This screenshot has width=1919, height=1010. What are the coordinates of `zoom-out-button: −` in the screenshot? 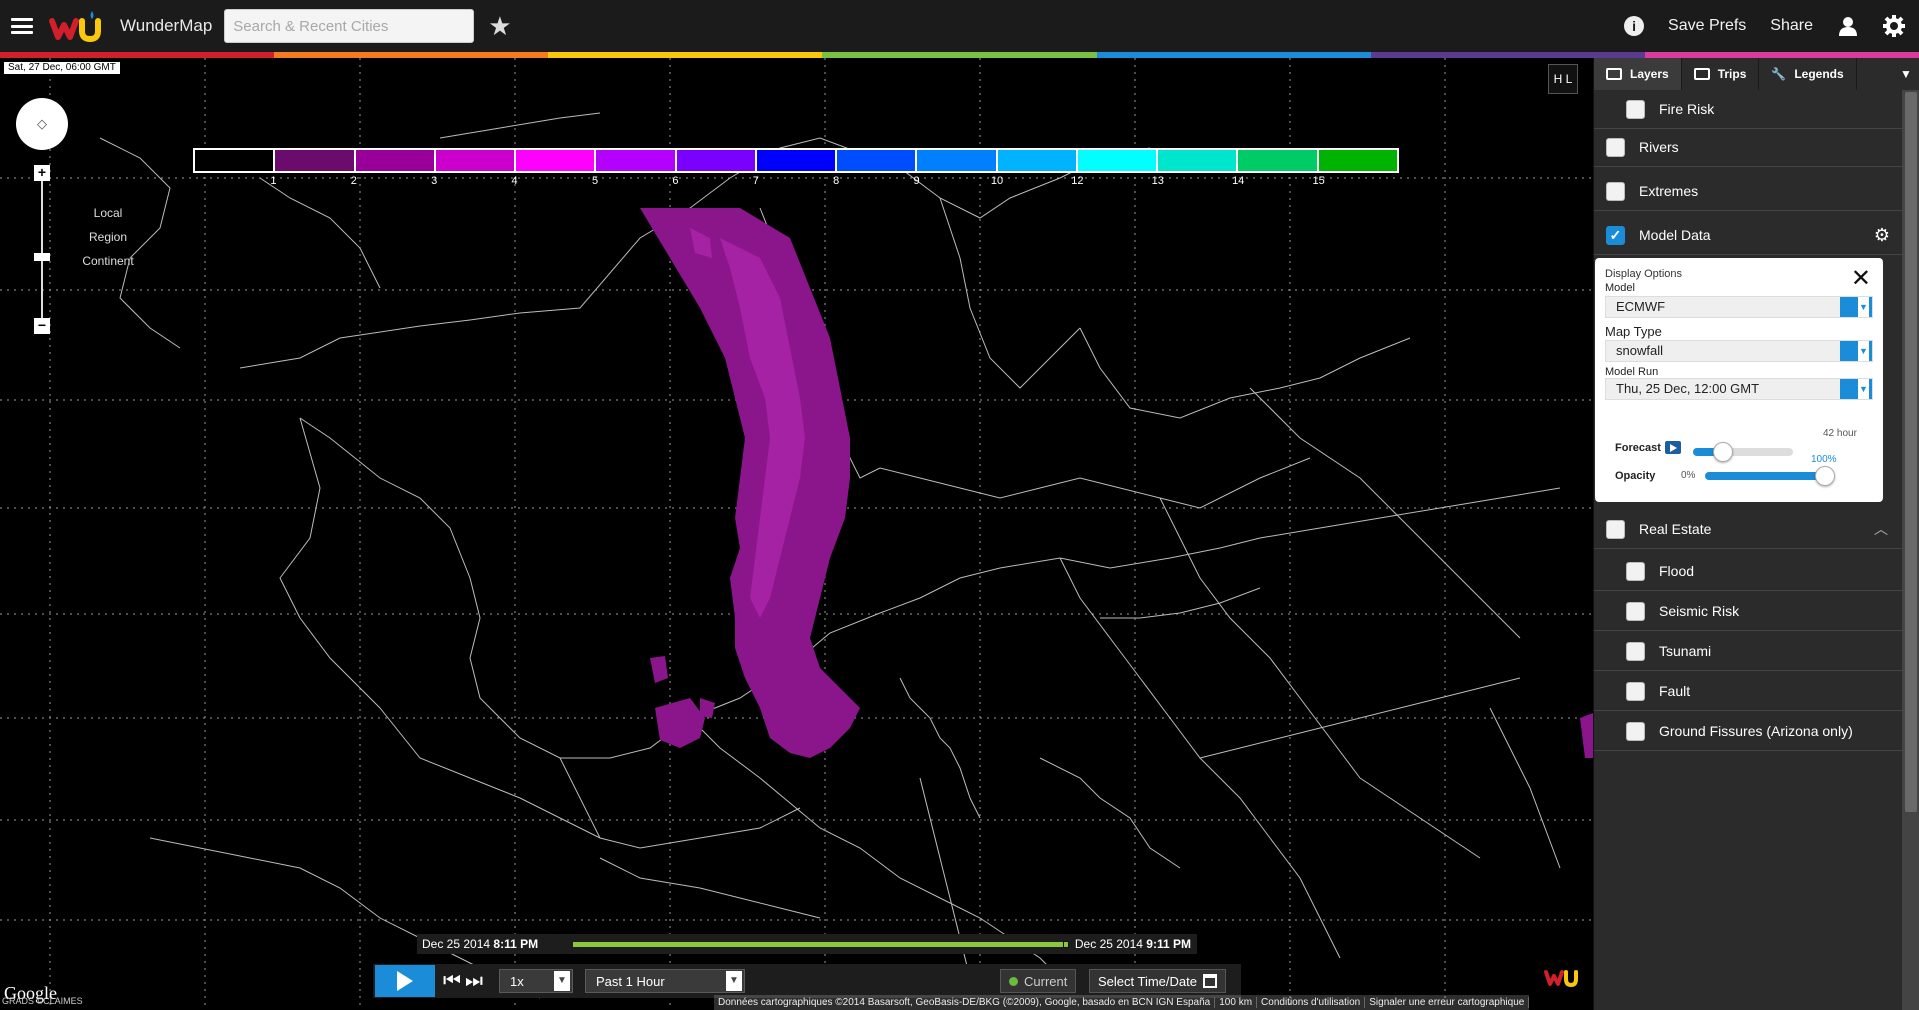 It's located at (42, 326).